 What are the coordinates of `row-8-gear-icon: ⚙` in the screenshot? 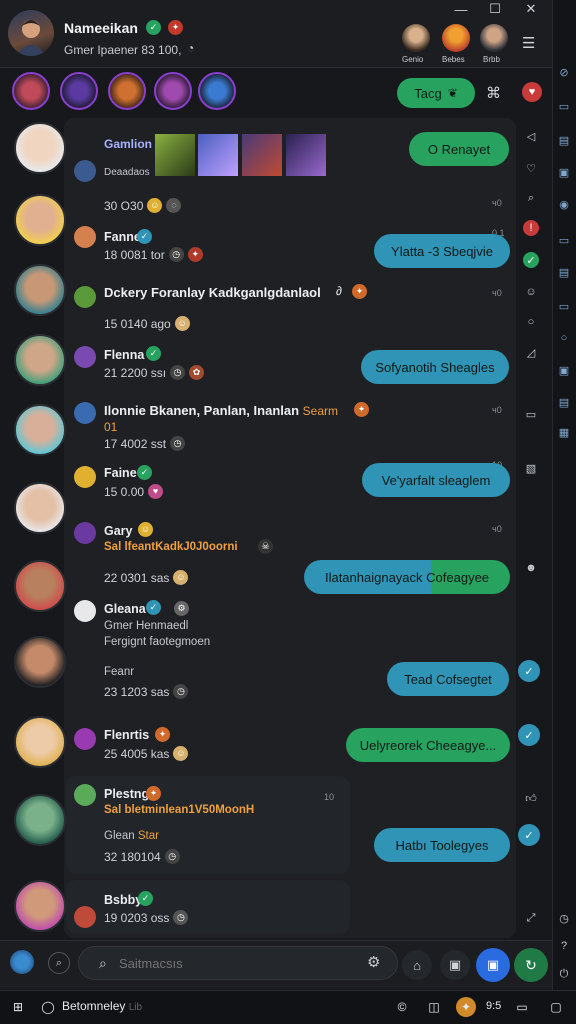 It's located at (181, 608).